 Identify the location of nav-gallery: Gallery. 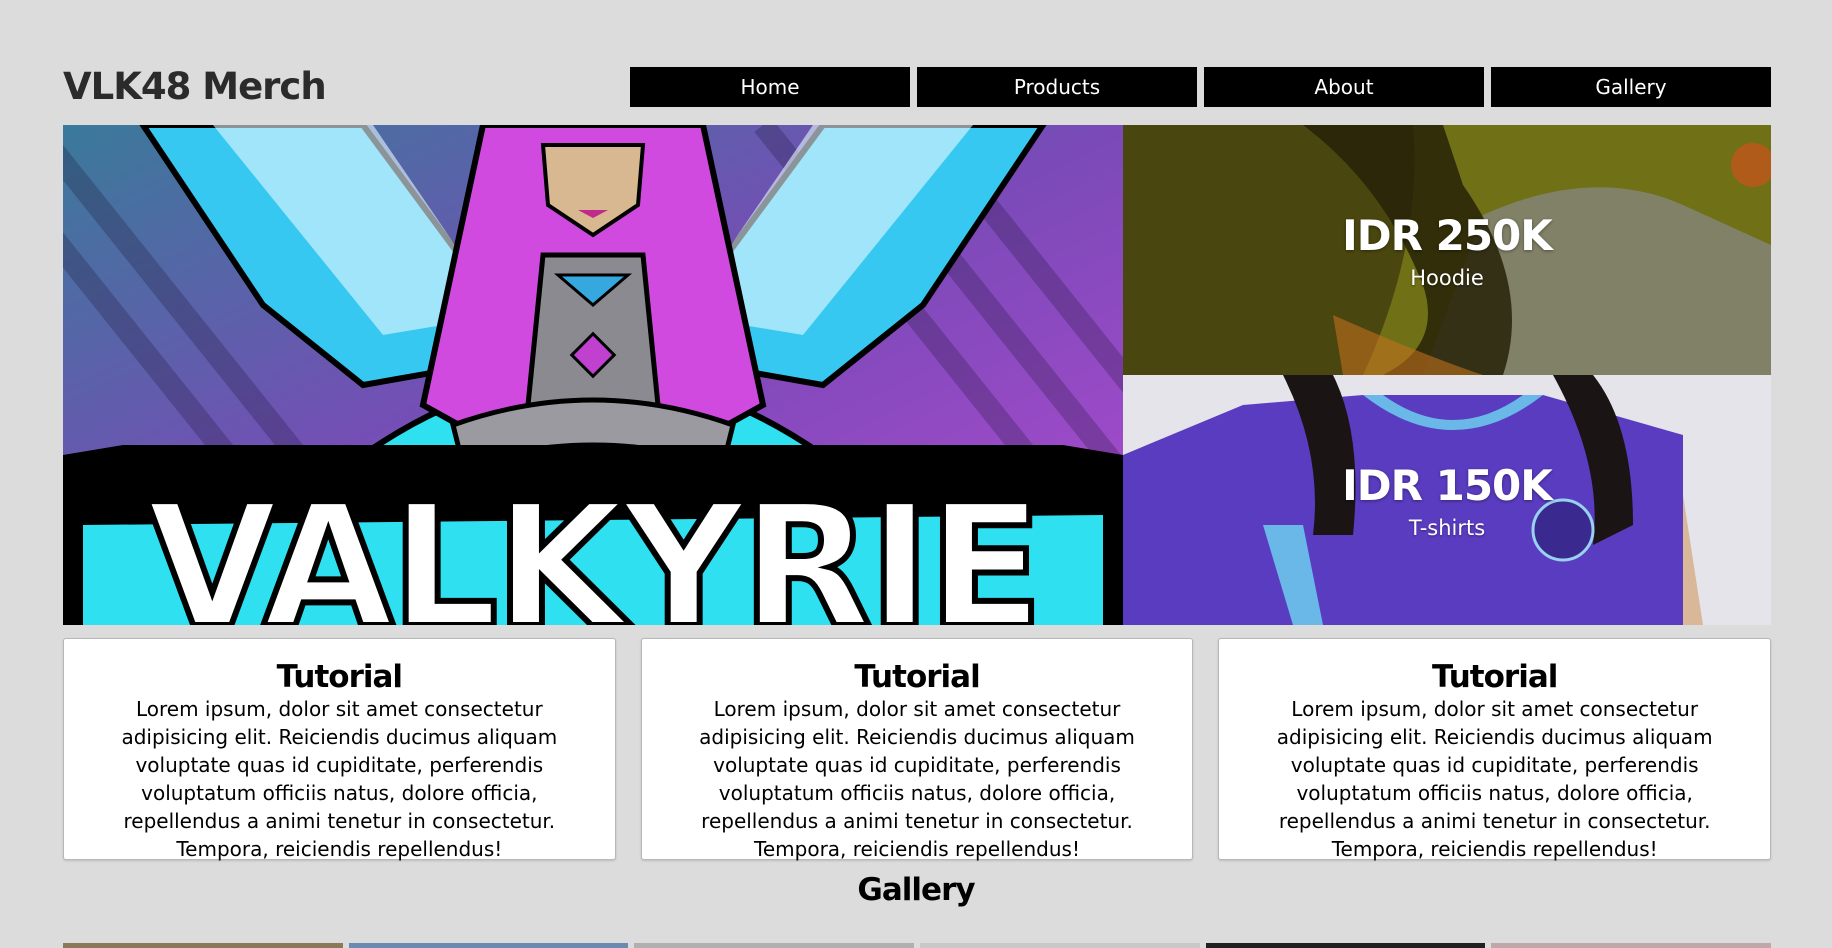
(1631, 87).